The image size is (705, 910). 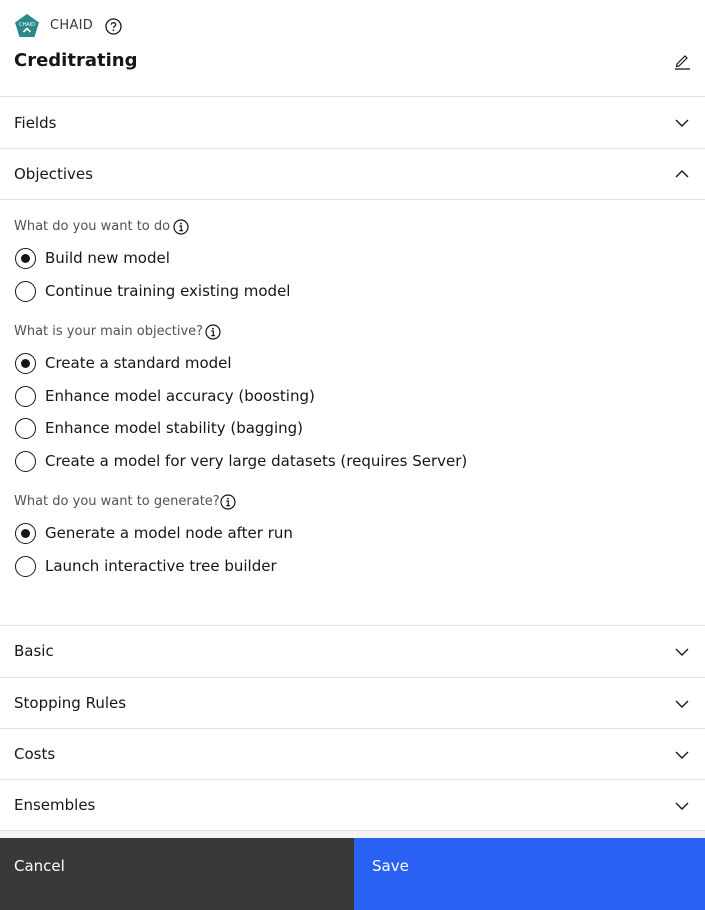 I want to click on help-icon, so click(x=113, y=26).